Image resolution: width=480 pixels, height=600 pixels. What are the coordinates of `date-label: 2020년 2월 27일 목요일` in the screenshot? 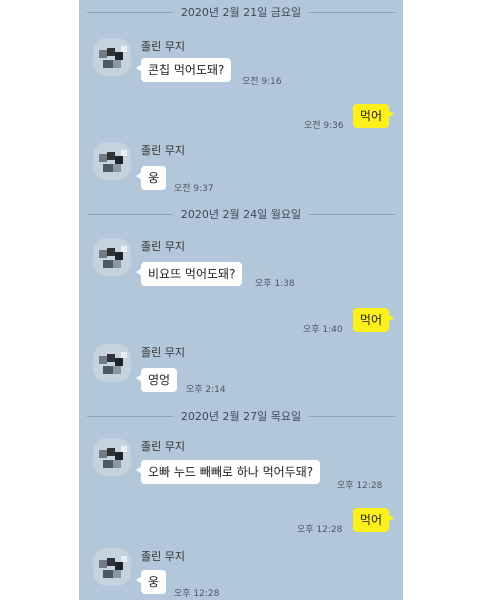 It's located at (241, 416).